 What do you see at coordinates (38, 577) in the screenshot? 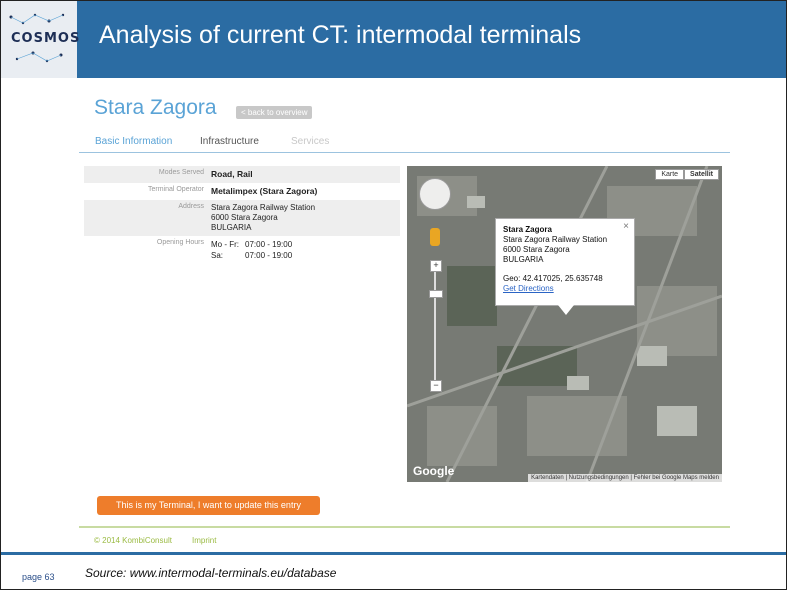
I see `page-number: page 63` at bounding box center [38, 577].